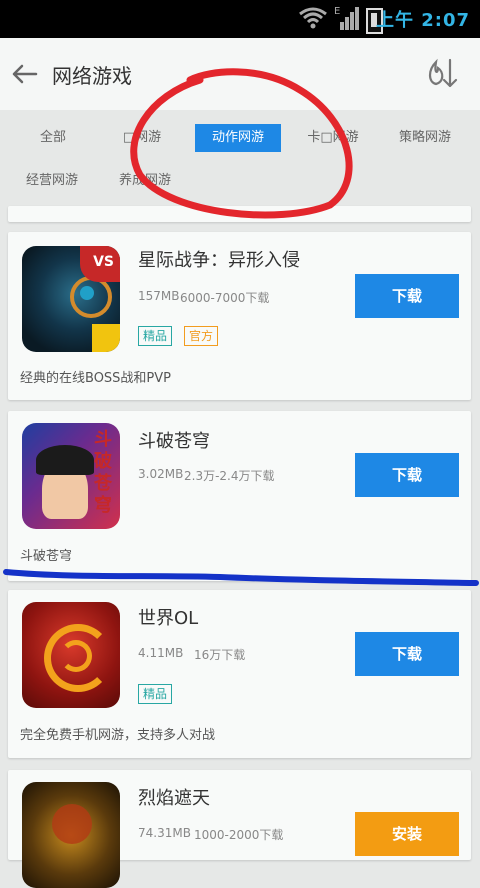  Describe the element at coordinates (168, 618) in the screenshot. I see `app-name: 世界OL` at that location.